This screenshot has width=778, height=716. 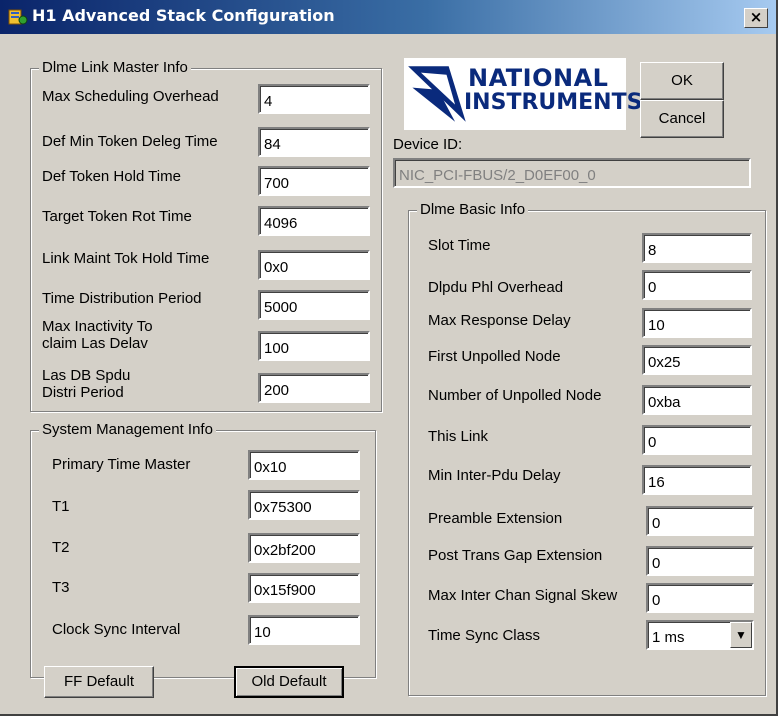 What do you see at coordinates (682, 119) in the screenshot?
I see `cancel-button: Cancel` at bounding box center [682, 119].